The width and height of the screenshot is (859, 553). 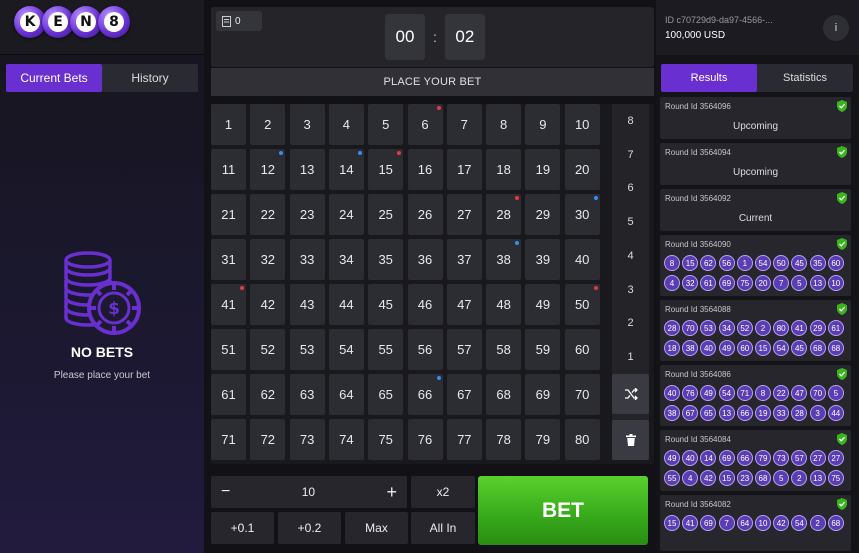 What do you see at coordinates (504, 394) in the screenshot?
I see `number-cell: 68` at bounding box center [504, 394].